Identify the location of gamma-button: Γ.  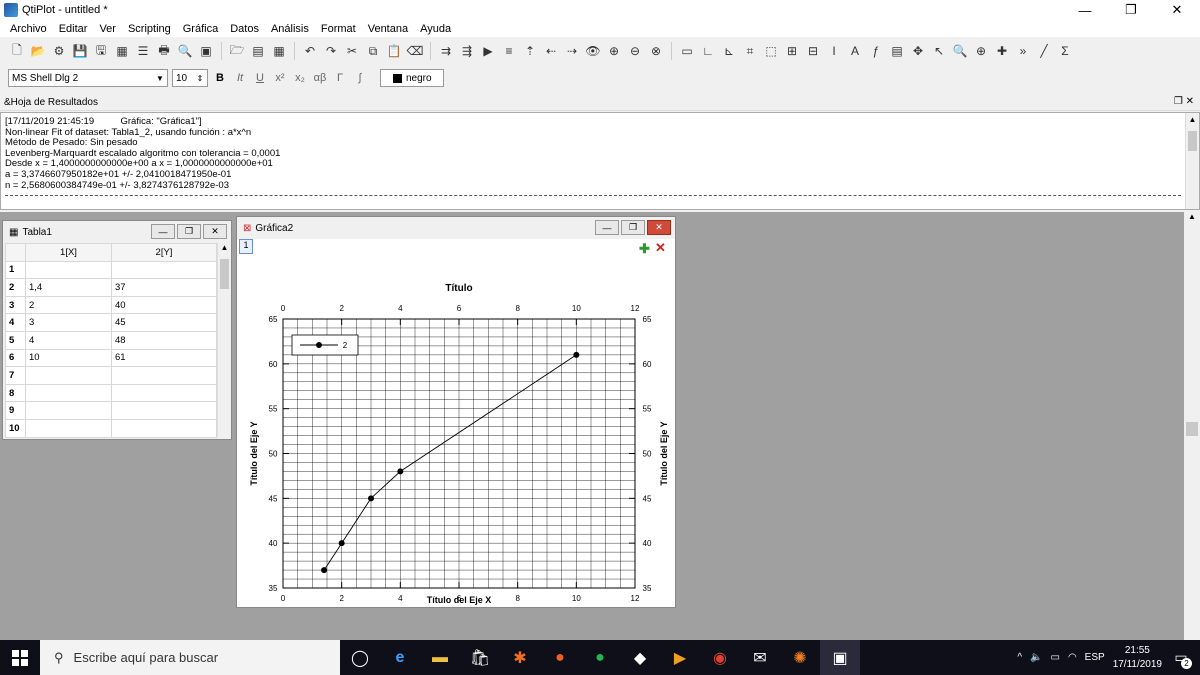
(340, 78).